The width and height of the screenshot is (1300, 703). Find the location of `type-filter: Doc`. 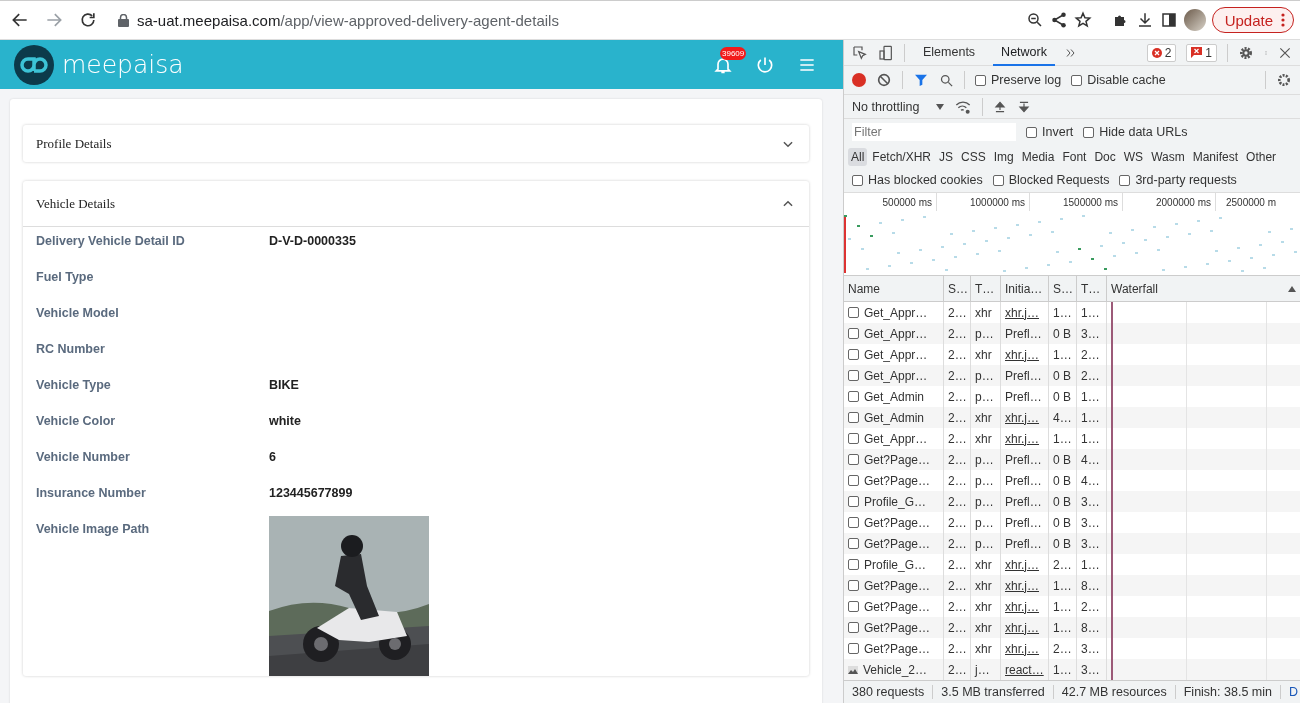

type-filter: Doc is located at coordinates (1105, 156).